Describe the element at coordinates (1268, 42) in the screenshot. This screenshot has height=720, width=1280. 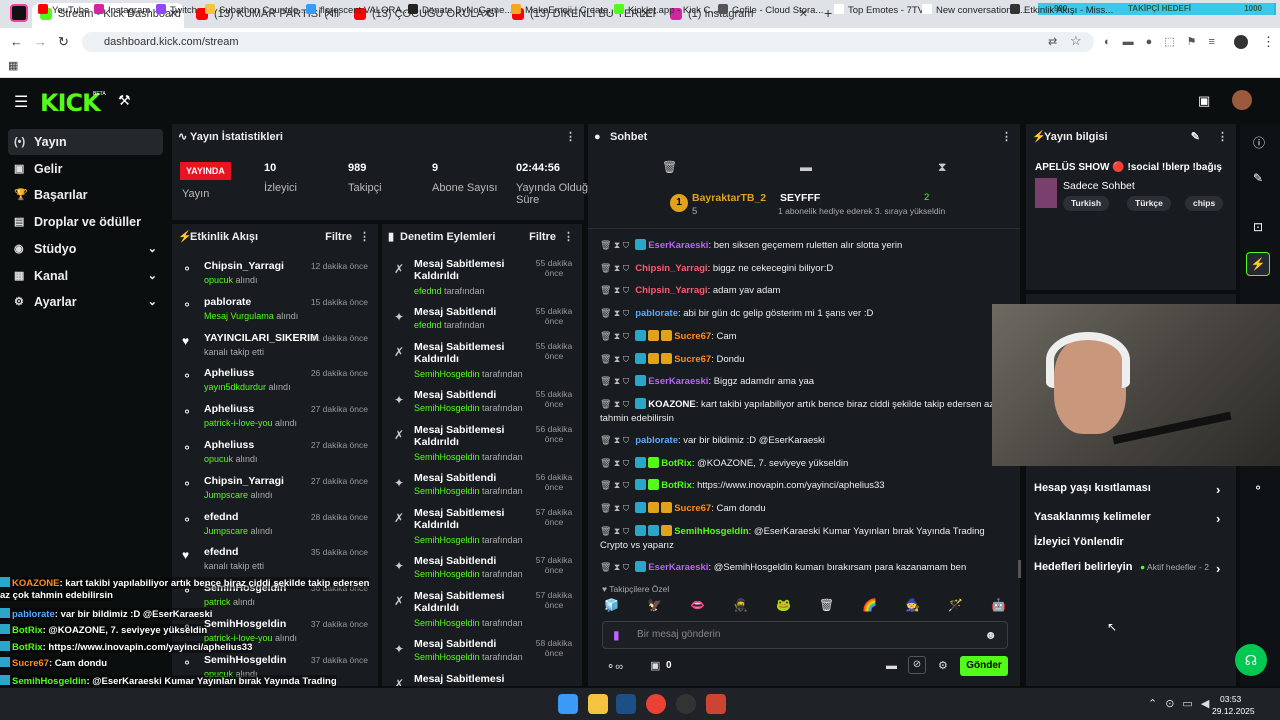
I see `menu-icon: ⋮` at that location.